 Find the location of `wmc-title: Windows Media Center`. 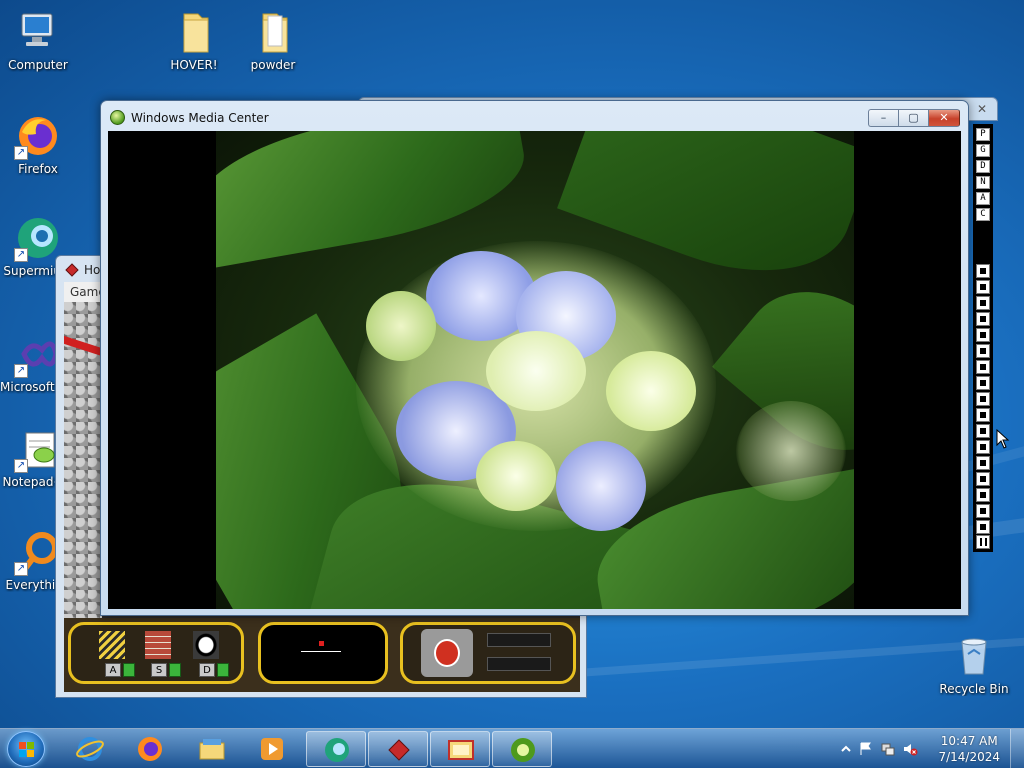

wmc-title: Windows Media Center is located at coordinates (200, 118).